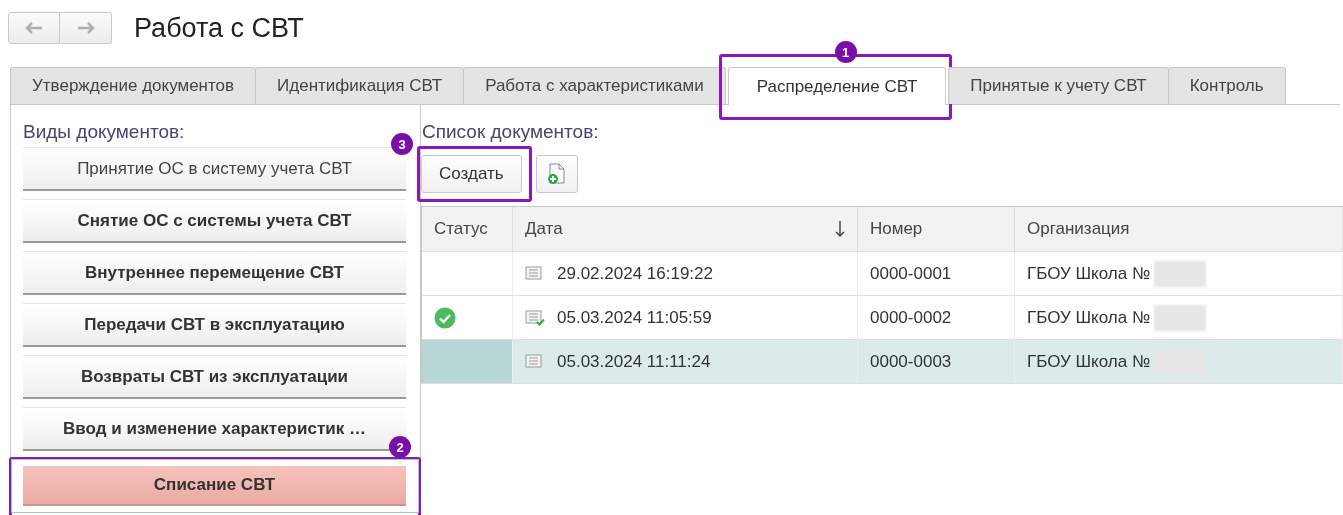  I want to click on document-type-button: Снятие ОС с системы учета СВТ, so click(214, 221).